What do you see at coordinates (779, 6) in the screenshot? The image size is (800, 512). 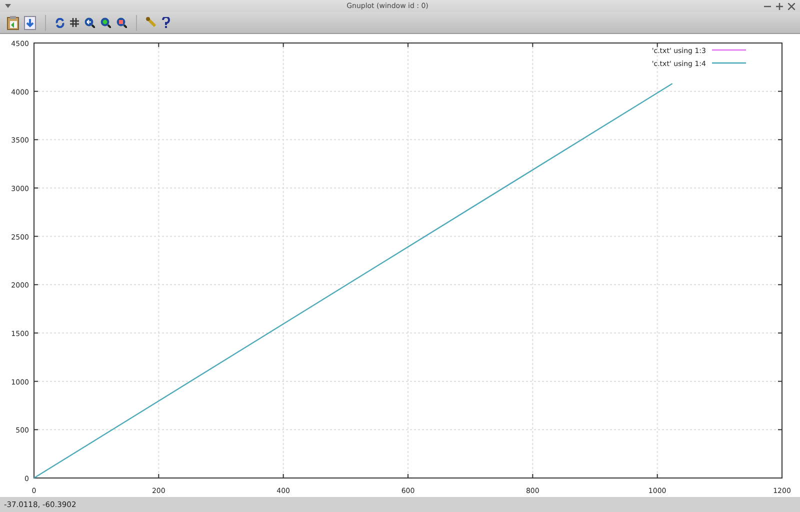 I see `maximize-icon` at bounding box center [779, 6].